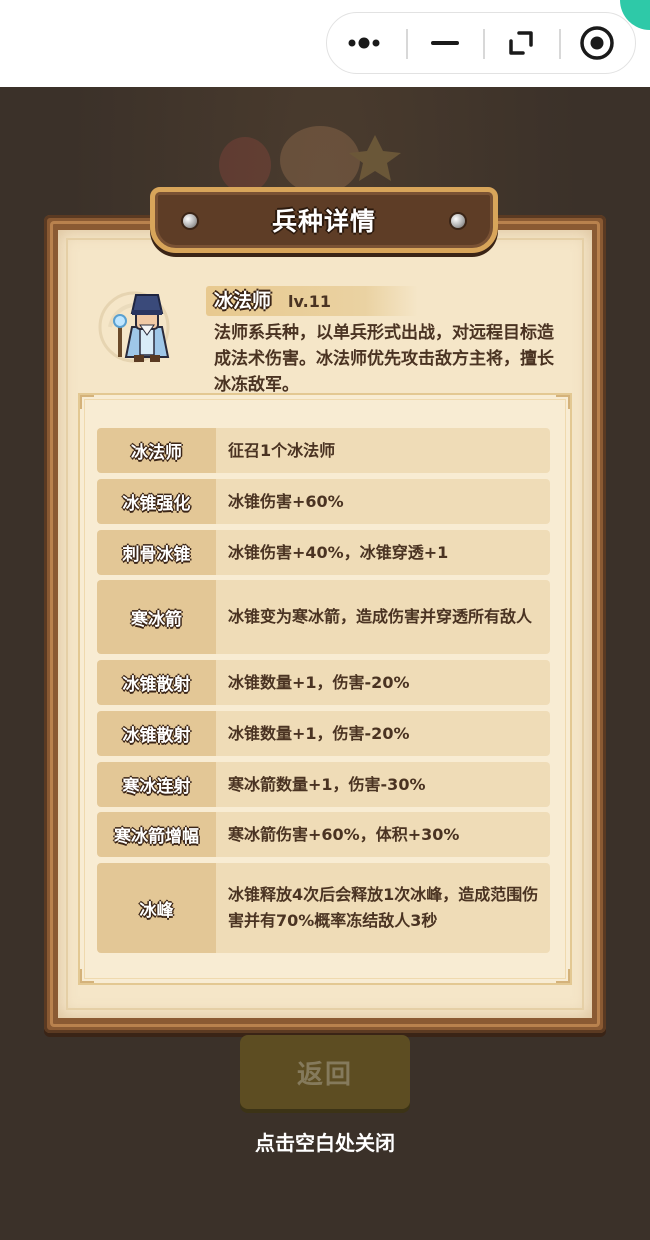 The height and width of the screenshot is (1240, 650). Describe the element at coordinates (383, 617) in the screenshot. I see `skill-desc: 冰锥变为寒冰箭，造成伤害并穿透所有敌人` at that location.